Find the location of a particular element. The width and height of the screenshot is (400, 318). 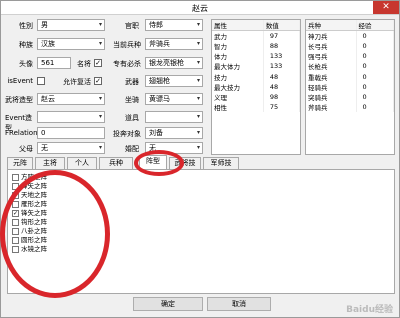

weapon-value: 翅翘枪 is located at coordinates (159, 81).